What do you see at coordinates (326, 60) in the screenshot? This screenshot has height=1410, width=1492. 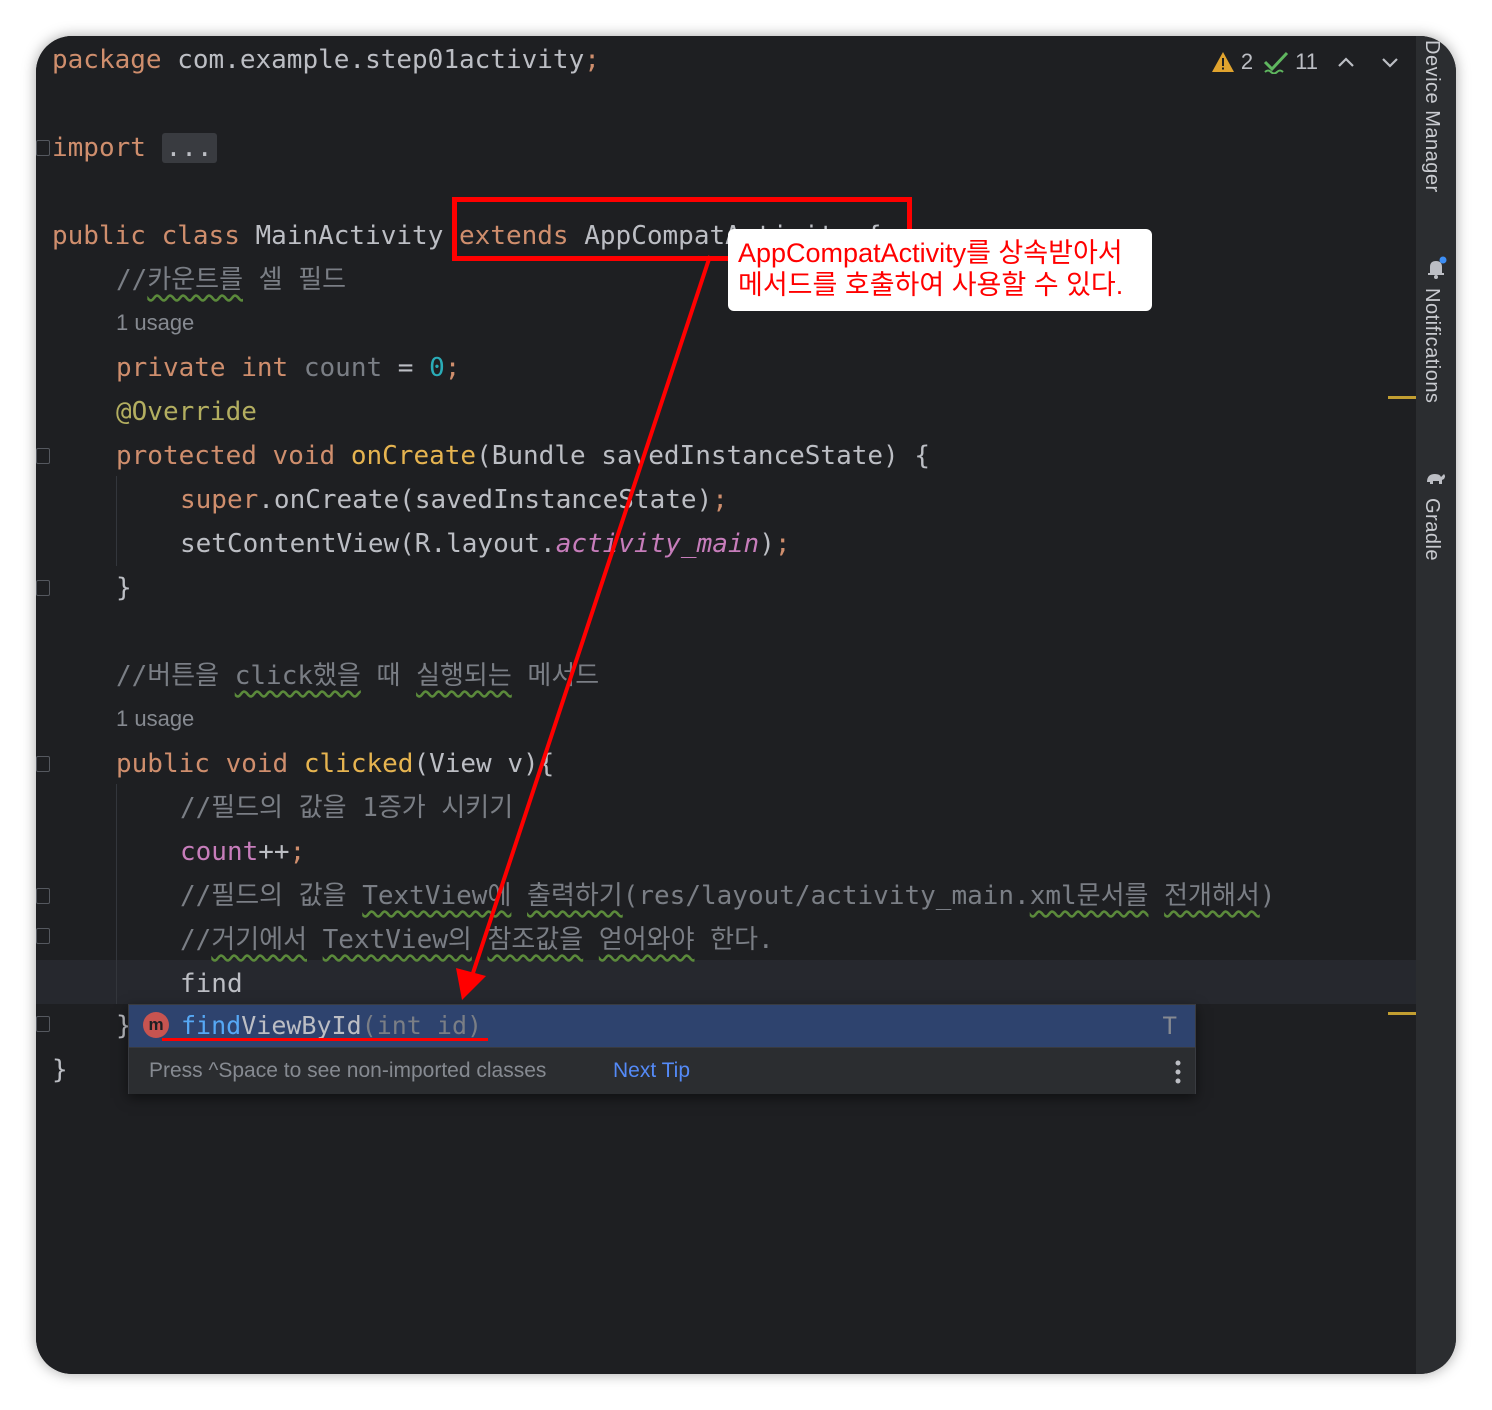 I see `code-line: package com.example.step01activity;` at bounding box center [326, 60].